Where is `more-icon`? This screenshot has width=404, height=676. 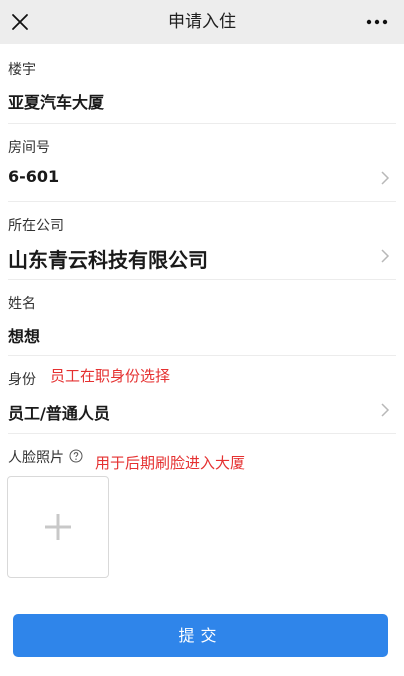
more-icon is located at coordinates (377, 22).